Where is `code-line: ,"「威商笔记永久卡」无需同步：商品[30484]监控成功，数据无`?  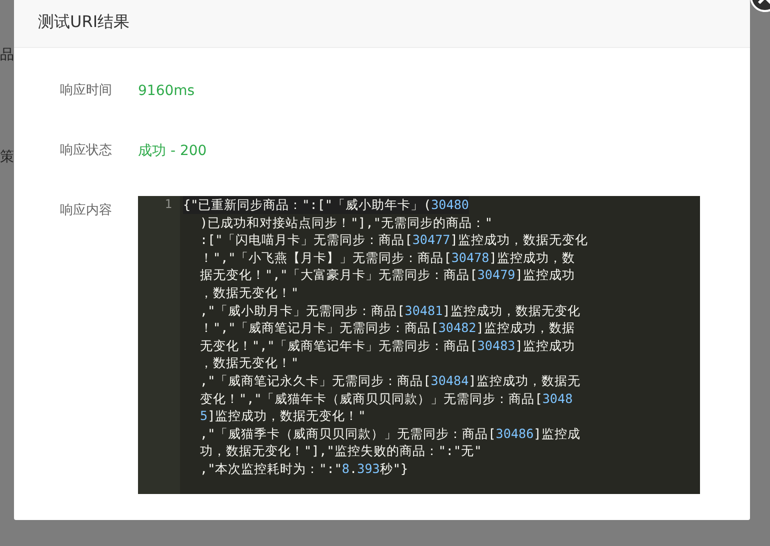
code-line: ,"「威商笔记永久卡」无需同步：商品[30484]监控成功，数据无 is located at coordinates (389, 381).